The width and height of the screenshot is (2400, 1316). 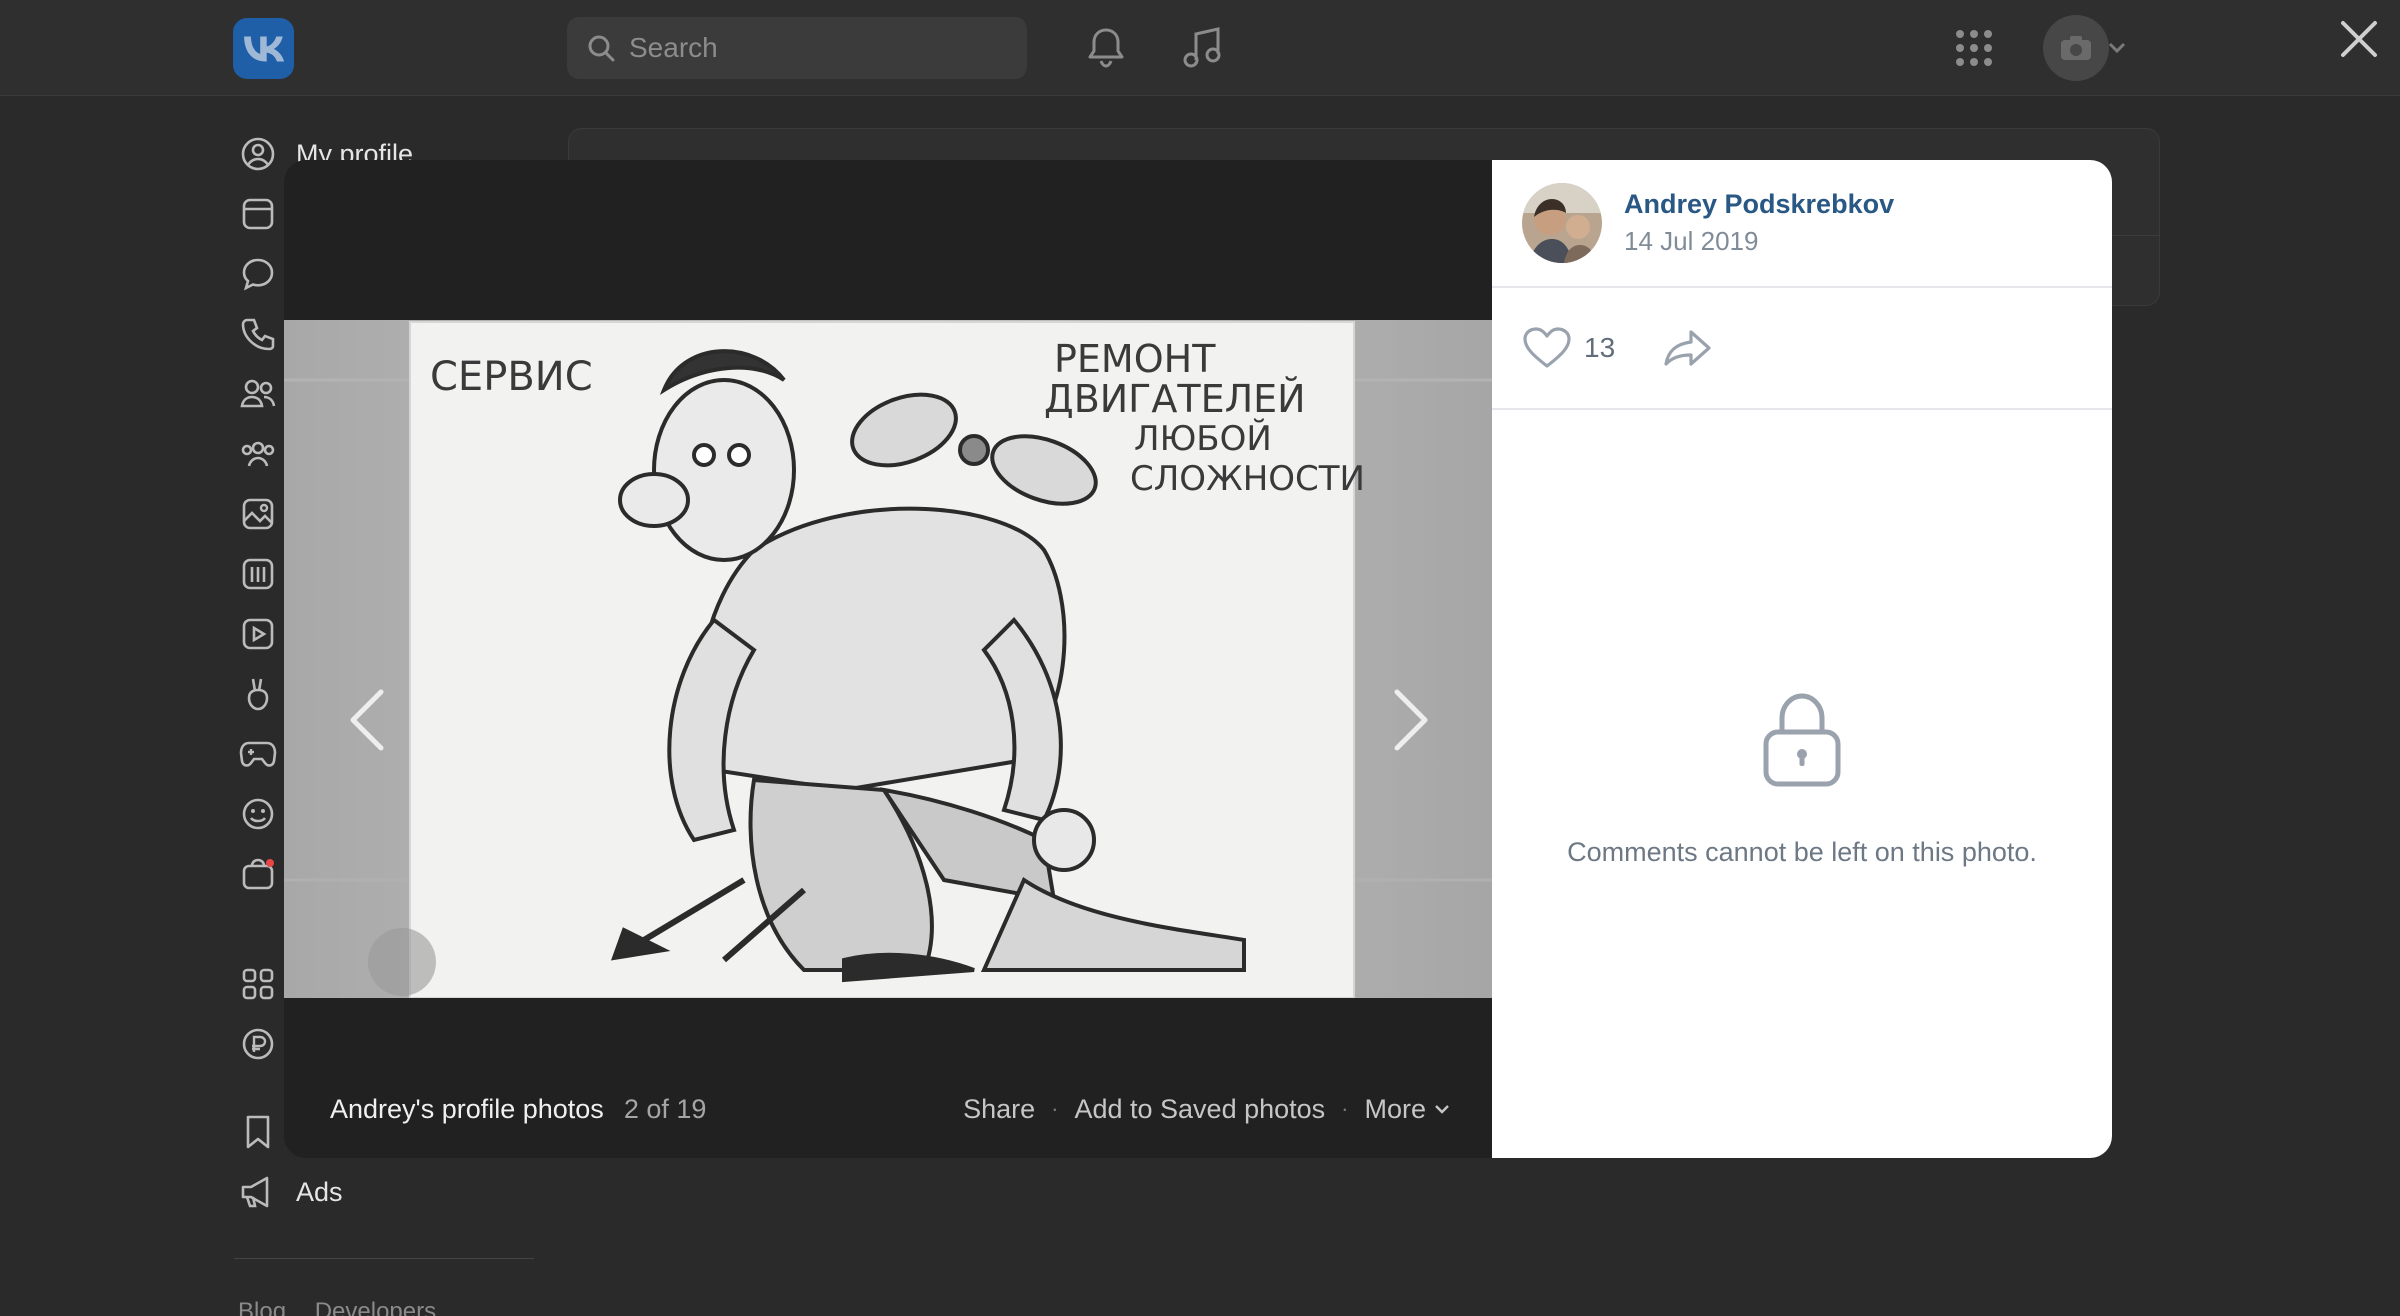 I want to click on comments-locked-notice: Comments cannot be left on this photo., so click(x=1802, y=779).